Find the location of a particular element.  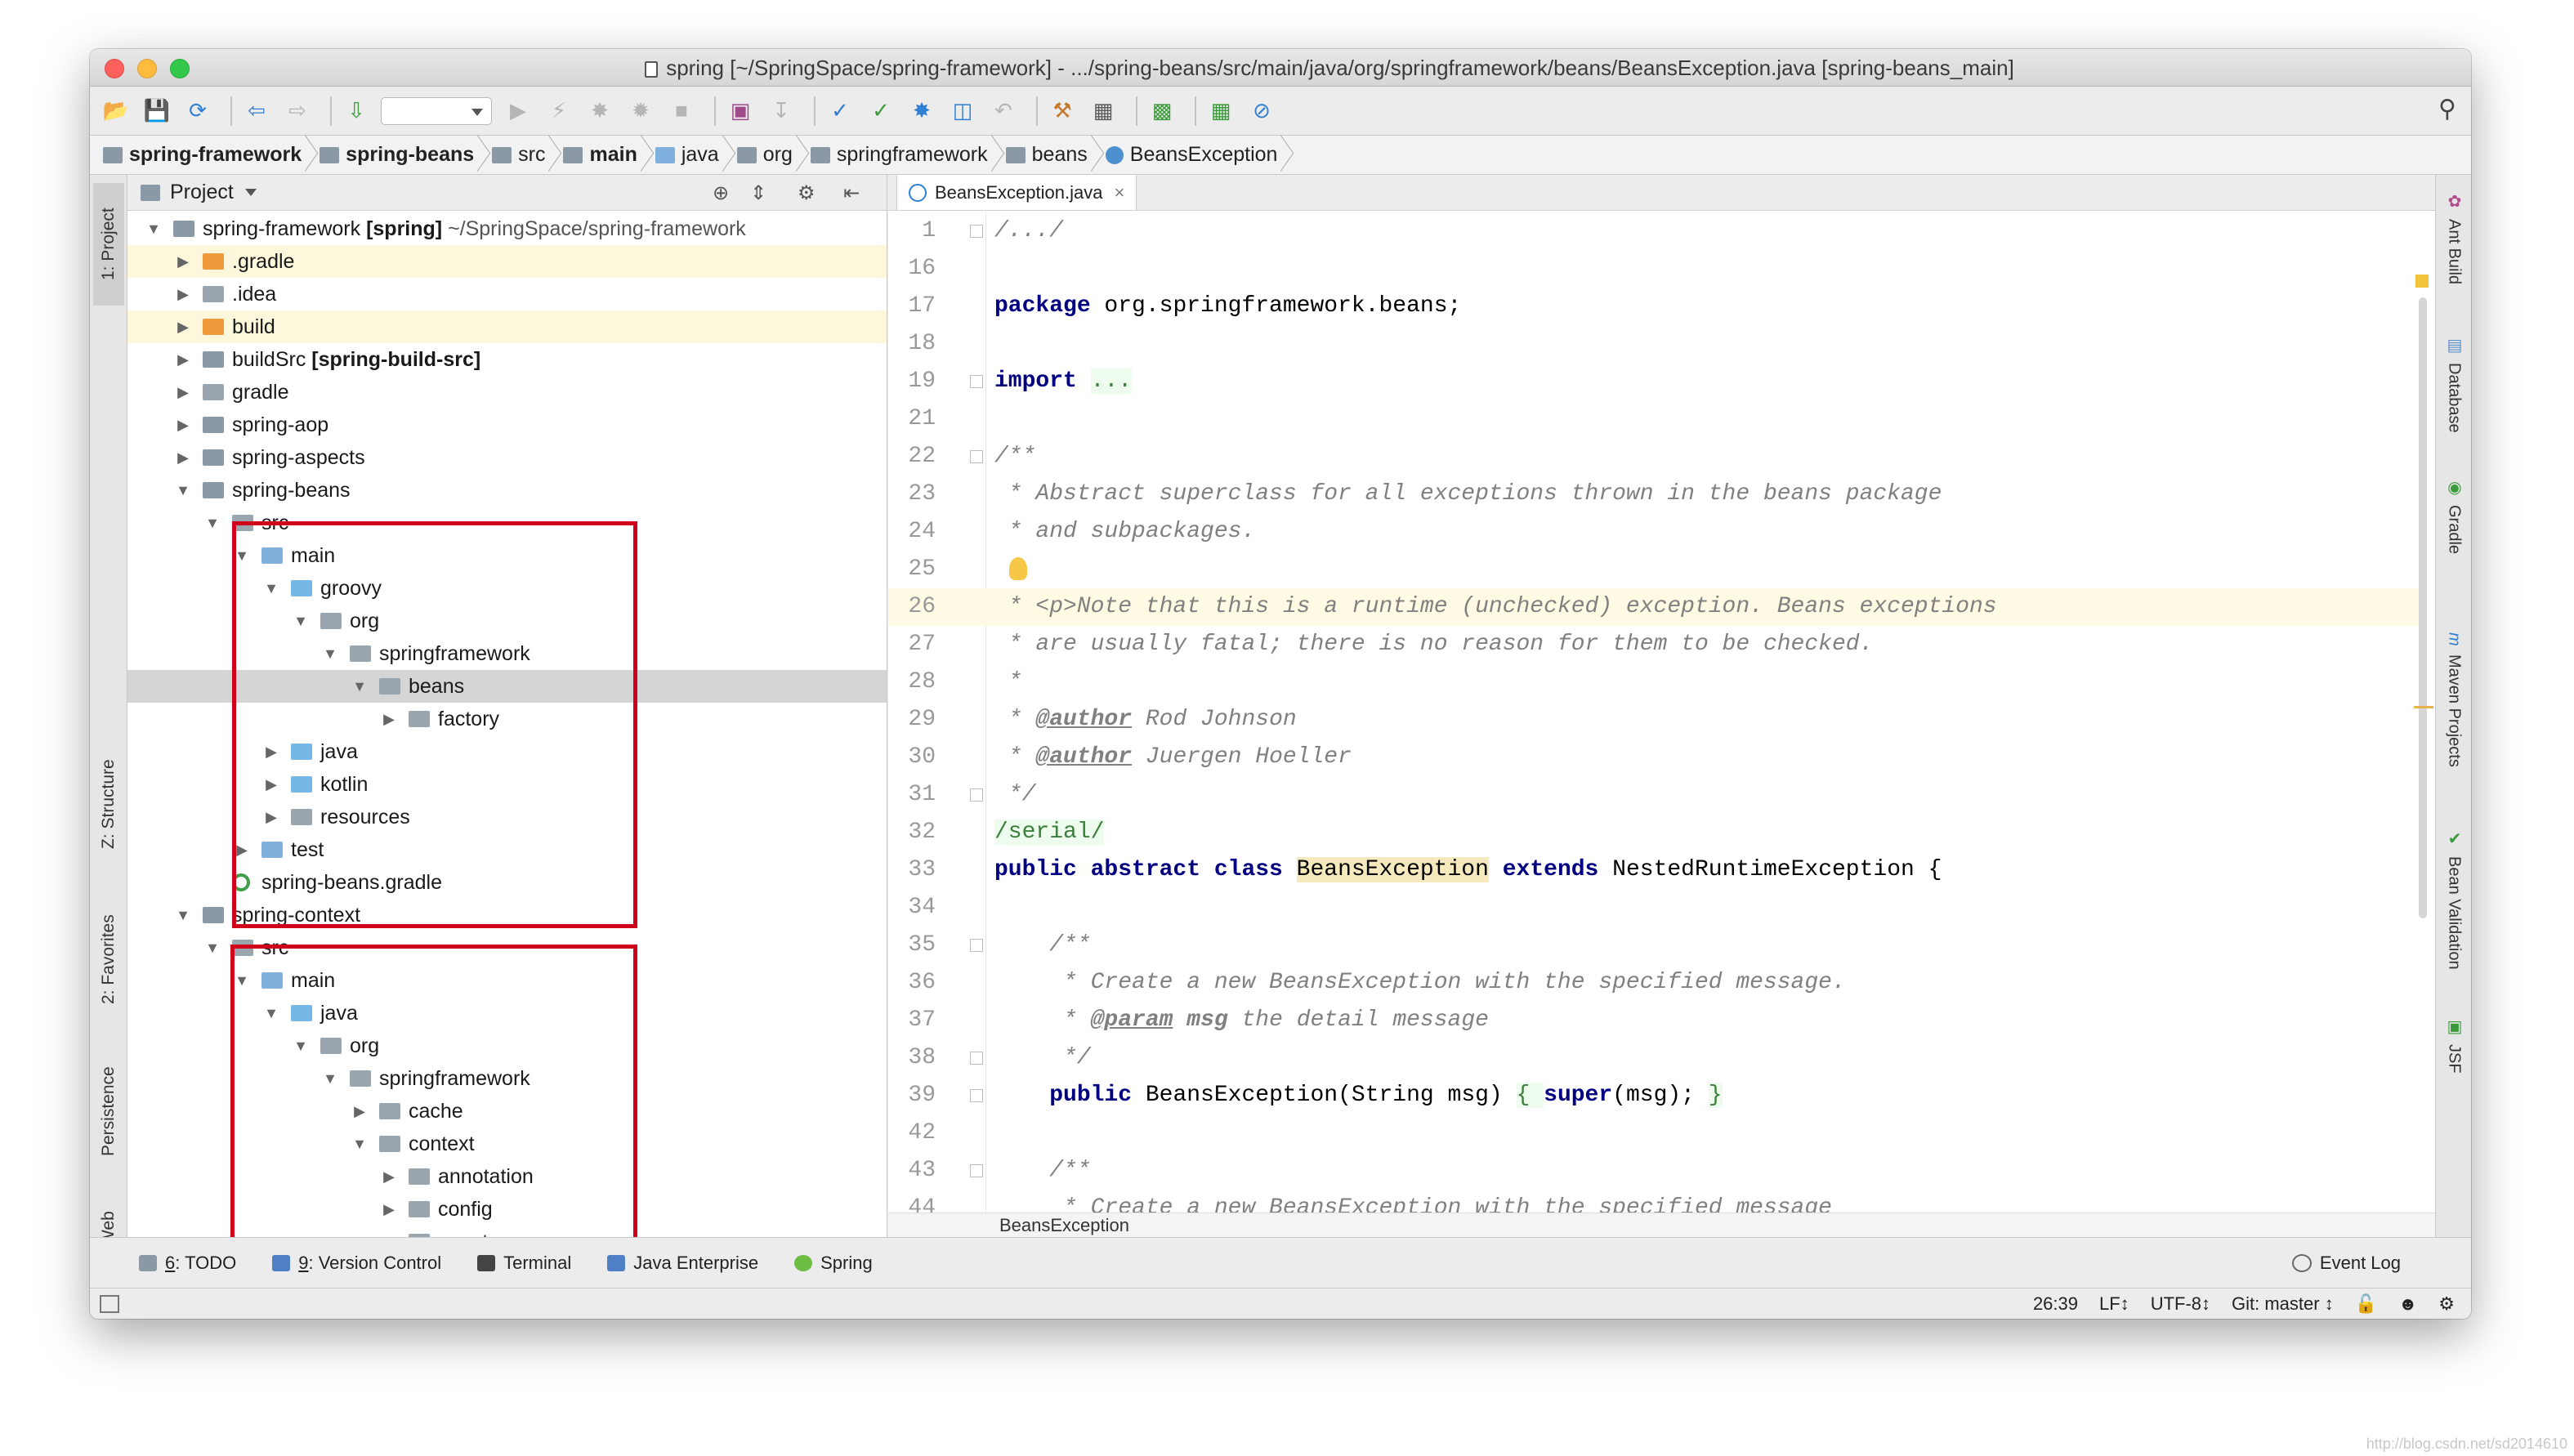

tree-node: ▼ spring-context is located at coordinates (507, 915).